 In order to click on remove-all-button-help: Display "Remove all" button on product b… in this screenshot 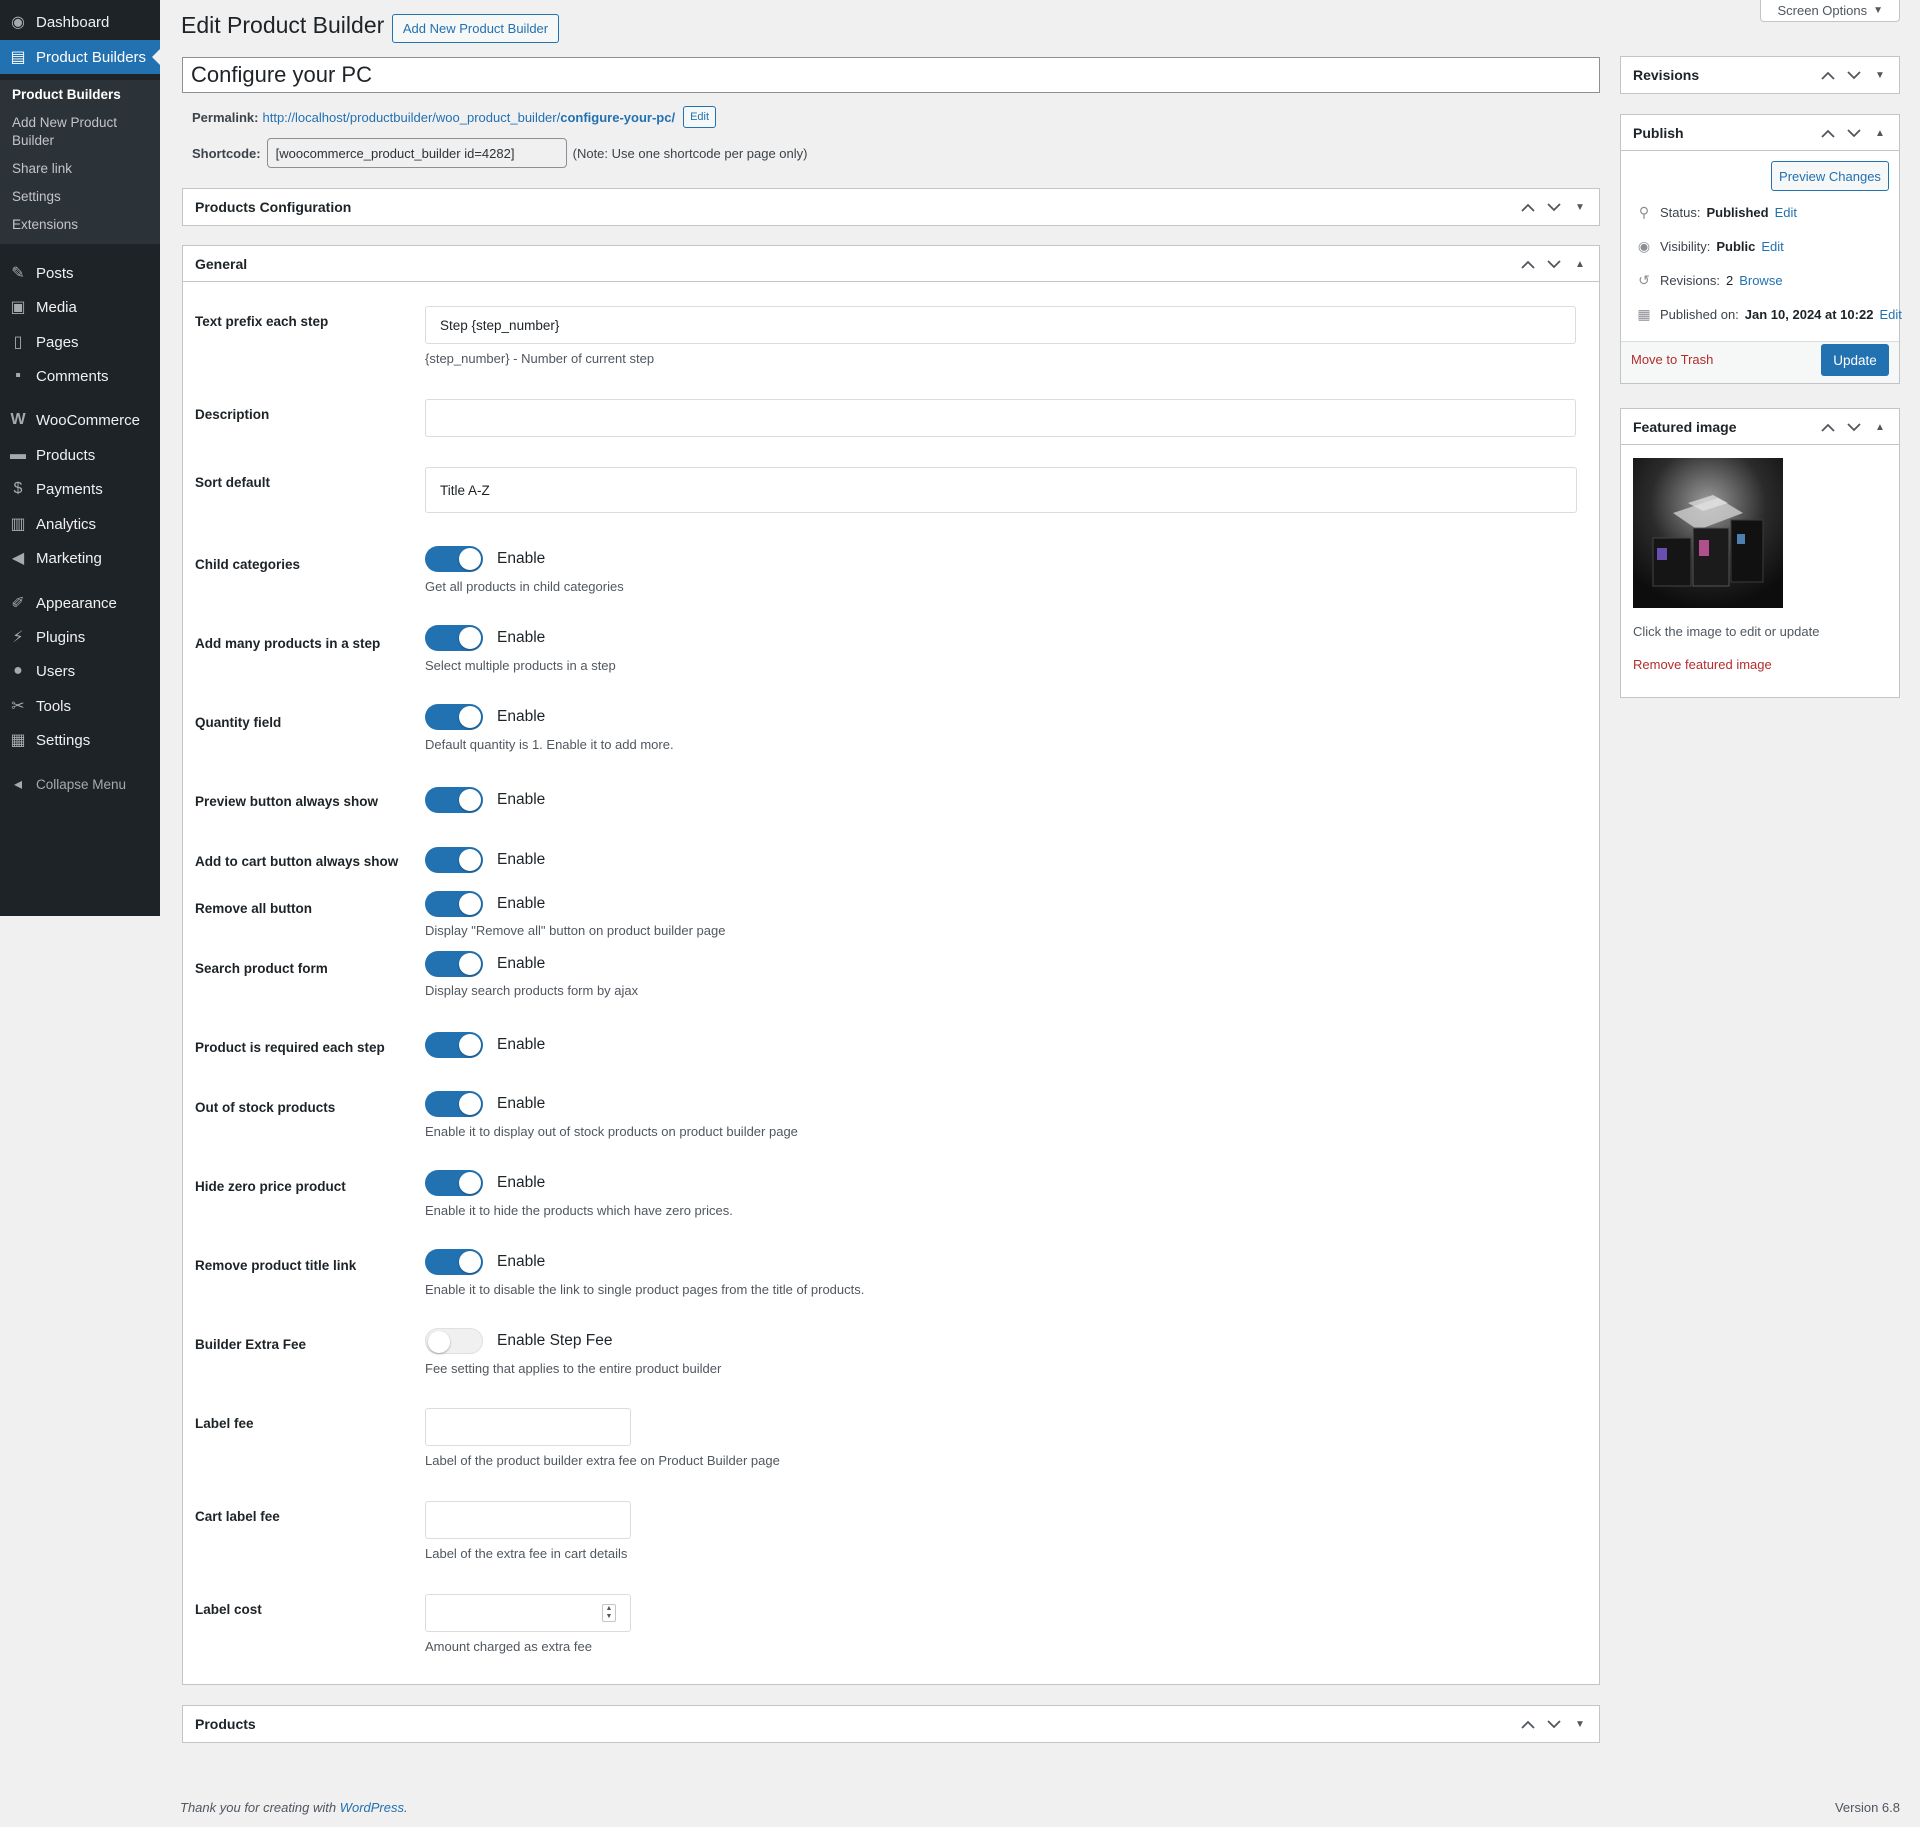, I will do `click(575, 930)`.